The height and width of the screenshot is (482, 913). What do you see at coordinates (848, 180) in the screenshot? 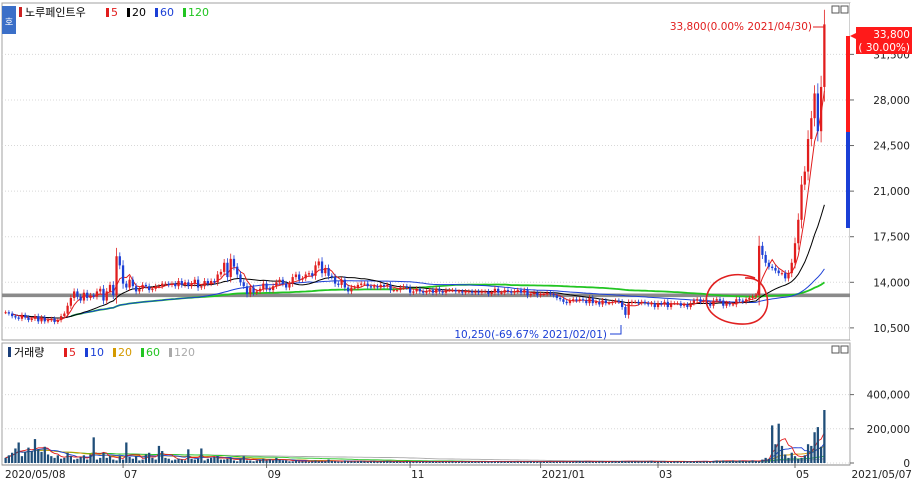
I see `price-range-bar-blue` at bounding box center [848, 180].